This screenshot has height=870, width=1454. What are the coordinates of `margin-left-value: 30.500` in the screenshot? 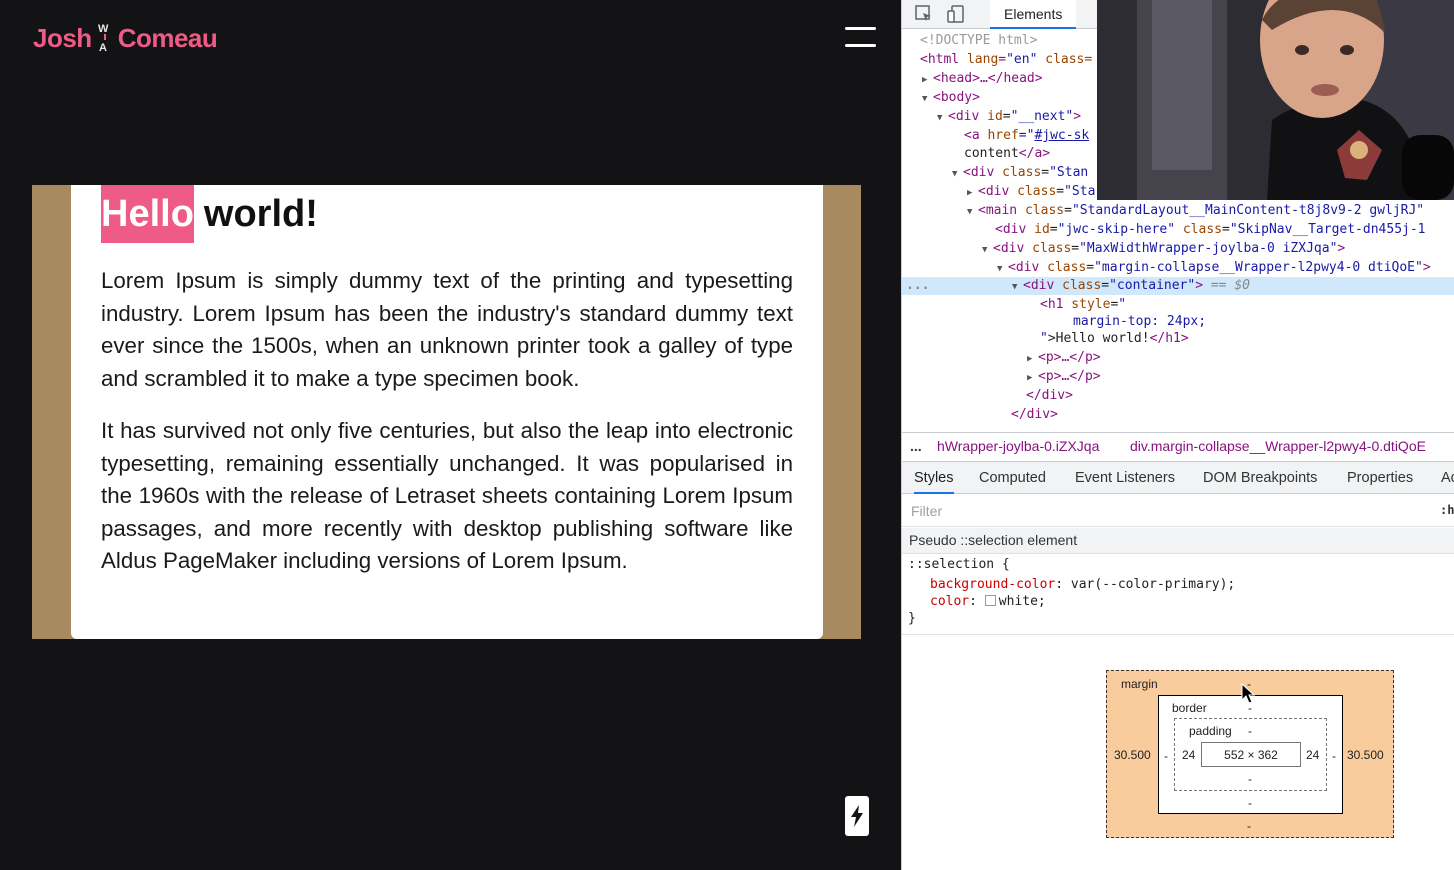 It's located at (1132, 755).